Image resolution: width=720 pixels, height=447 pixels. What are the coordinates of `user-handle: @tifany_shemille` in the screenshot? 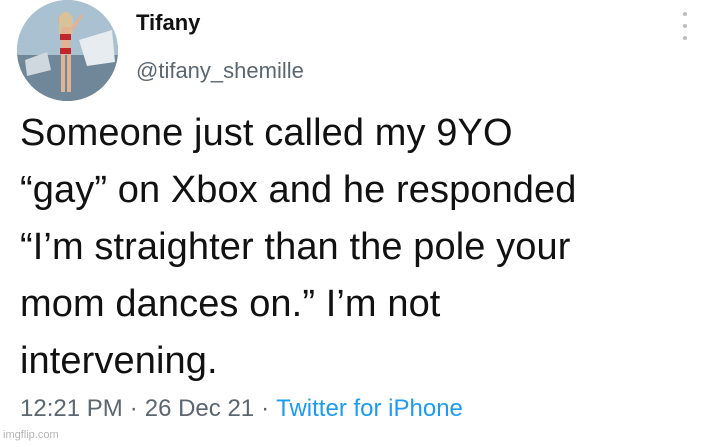 It's located at (220, 71).